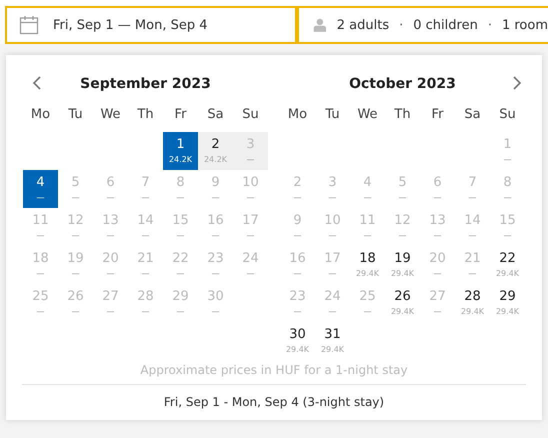  What do you see at coordinates (402, 84) in the screenshot?
I see `month-title: October 2023` at bounding box center [402, 84].